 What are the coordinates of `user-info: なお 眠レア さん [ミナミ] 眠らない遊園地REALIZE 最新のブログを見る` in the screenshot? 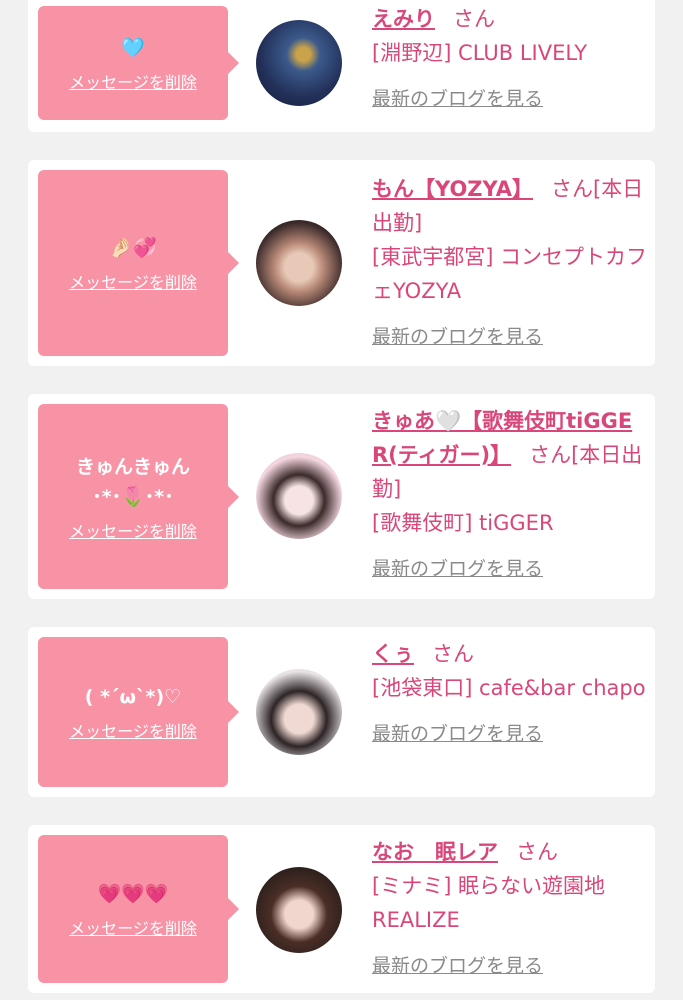 It's located at (510, 909).